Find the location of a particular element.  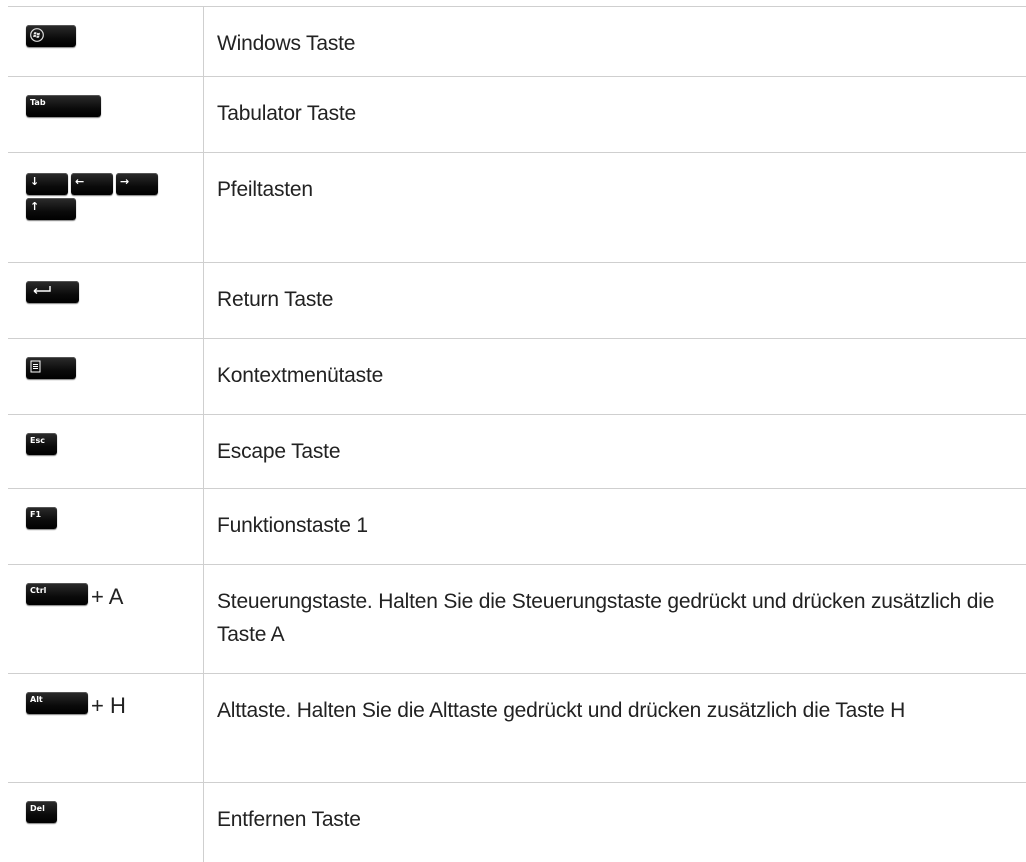

context-menu-key is located at coordinates (51, 368).